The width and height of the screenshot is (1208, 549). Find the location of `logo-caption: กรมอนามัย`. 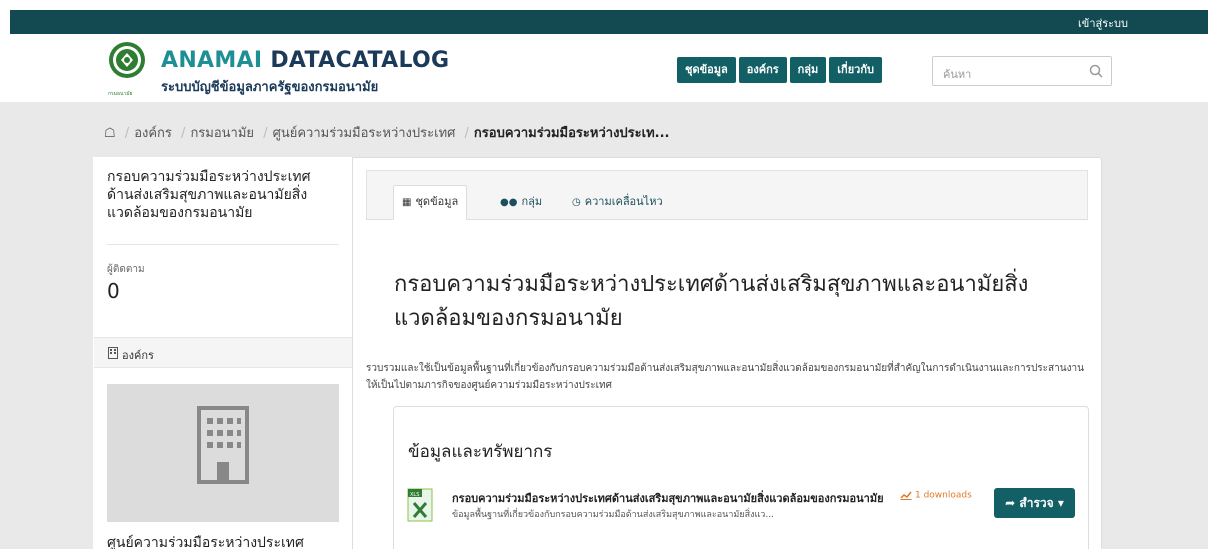

logo-caption: กรมอนามัย is located at coordinates (120, 94).